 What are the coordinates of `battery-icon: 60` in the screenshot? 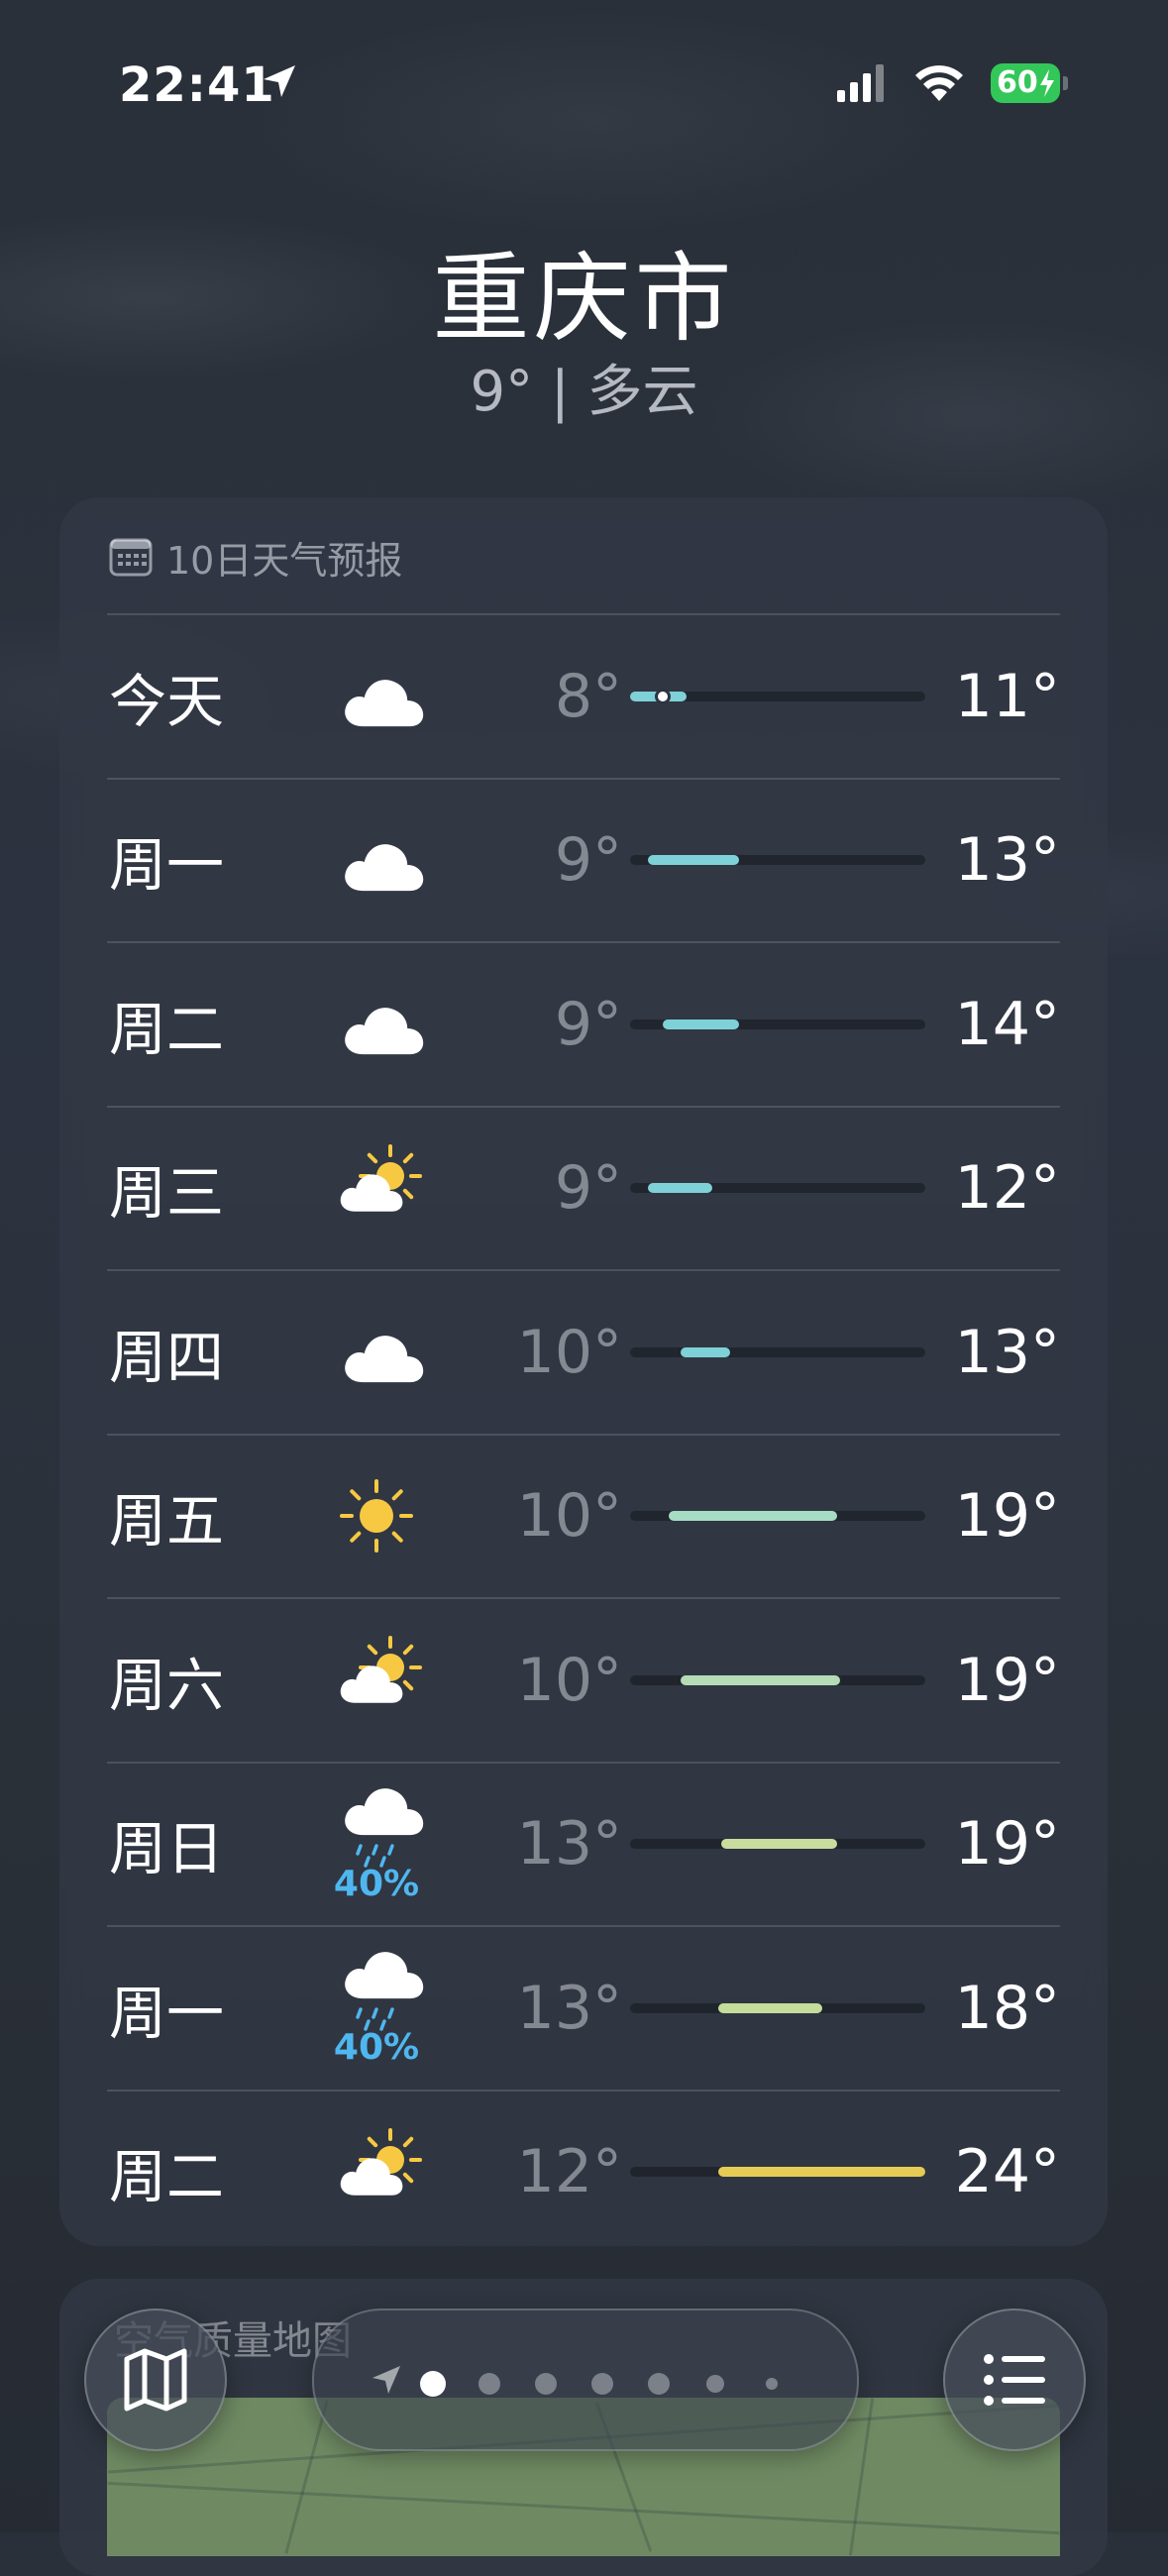 It's located at (1030, 83).